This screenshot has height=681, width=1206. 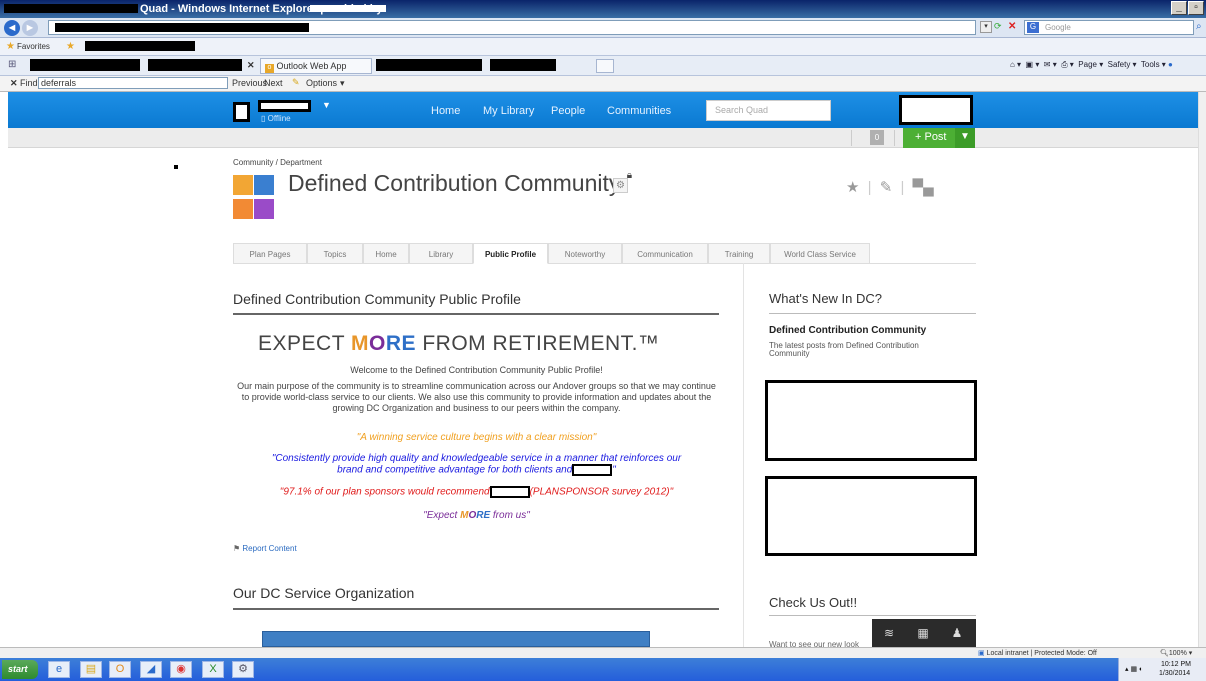 What do you see at coordinates (326, 105) in the screenshot?
I see `profile-dropdown-icon: ▼` at bounding box center [326, 105].